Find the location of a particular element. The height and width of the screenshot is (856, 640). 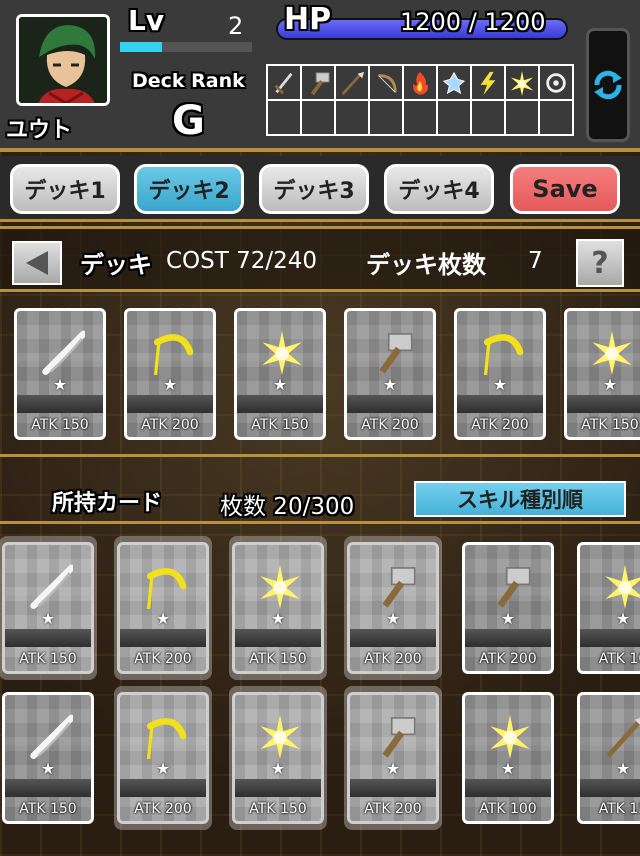

wind-icon is located at coordinates (556, 82).